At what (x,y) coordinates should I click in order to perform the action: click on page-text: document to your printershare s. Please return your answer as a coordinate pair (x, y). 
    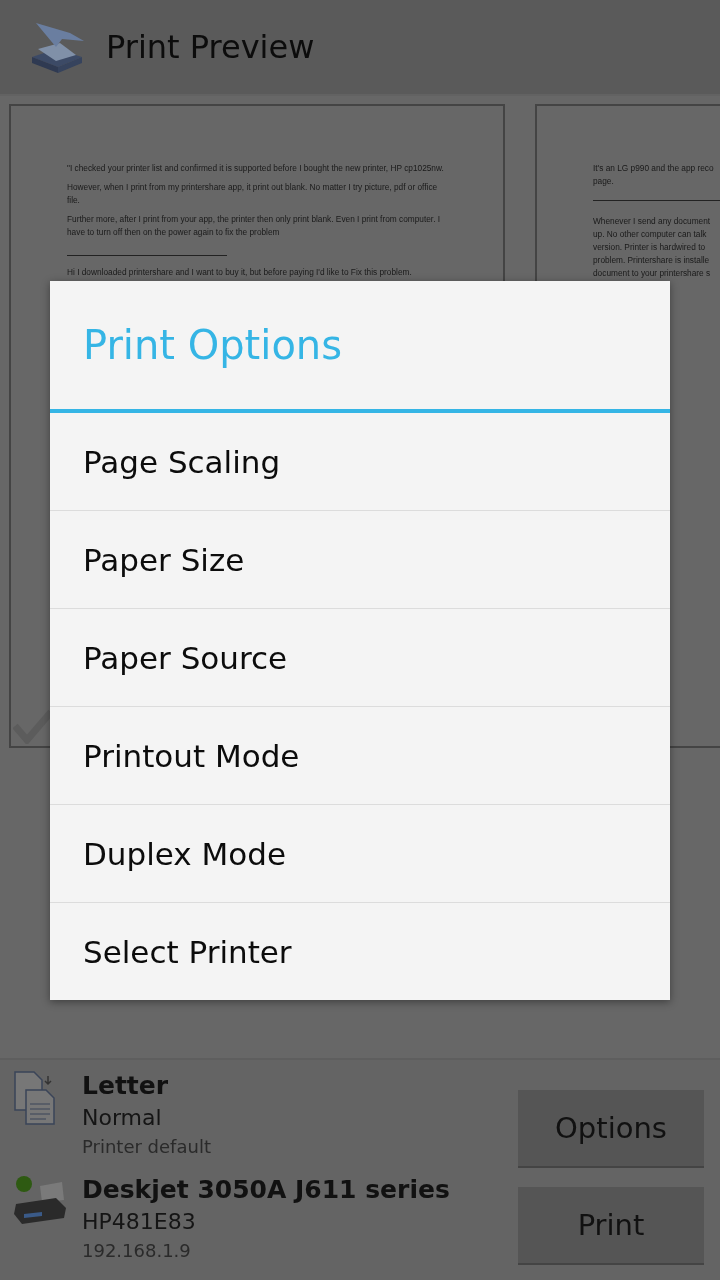
    Looking at the image, I should click on (652, 273).